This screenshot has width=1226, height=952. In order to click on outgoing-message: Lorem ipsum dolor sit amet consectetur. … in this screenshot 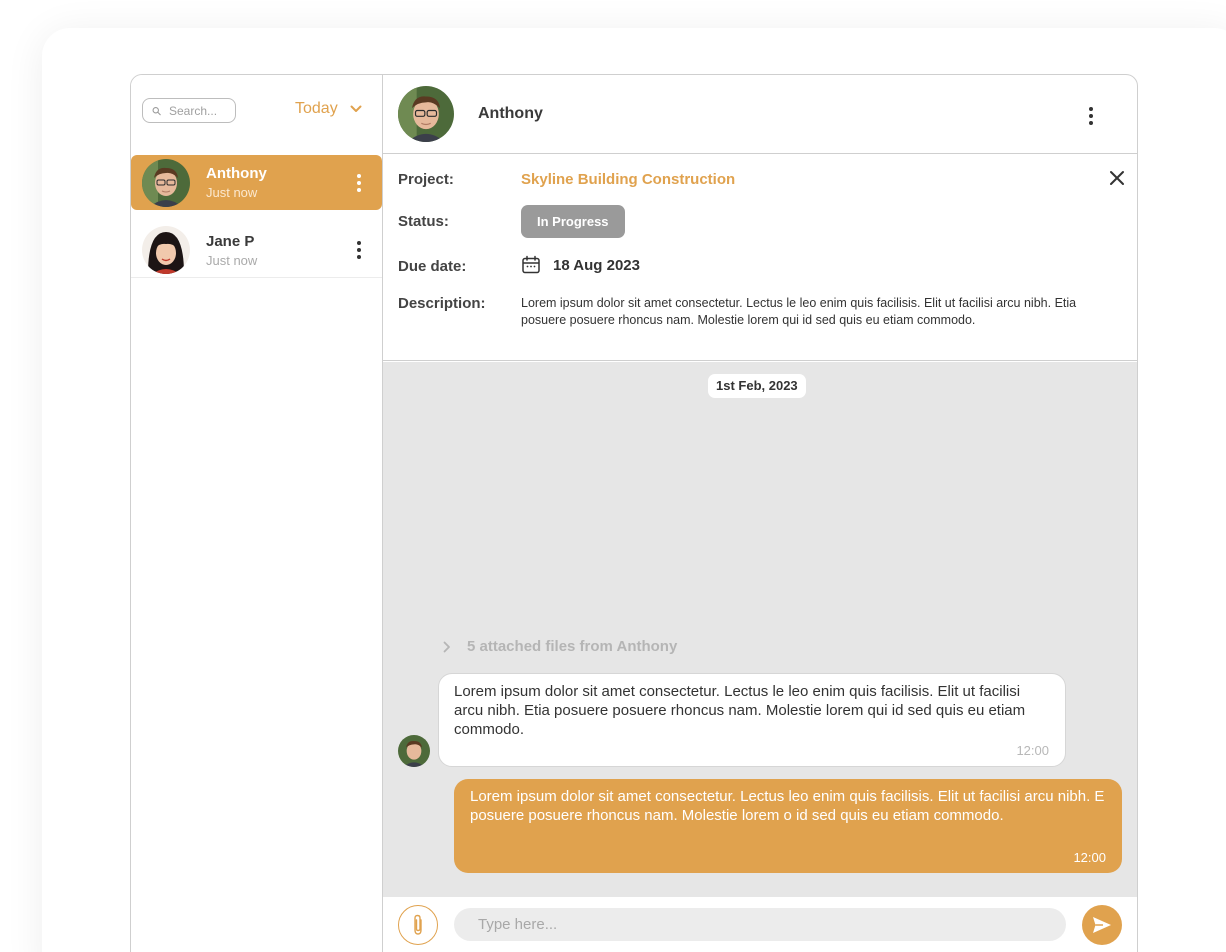, I will do `click(788, 826)`.